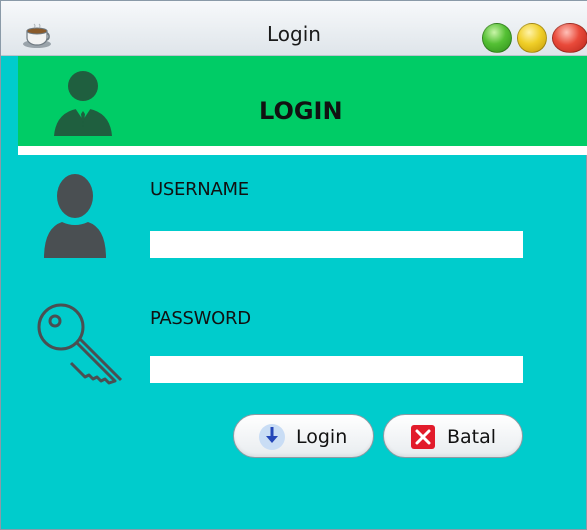 The image size is (587, 530). Describe the element at coordinates (75, 216) in the screenshot. I see `user-silhouette-icon` at that location.